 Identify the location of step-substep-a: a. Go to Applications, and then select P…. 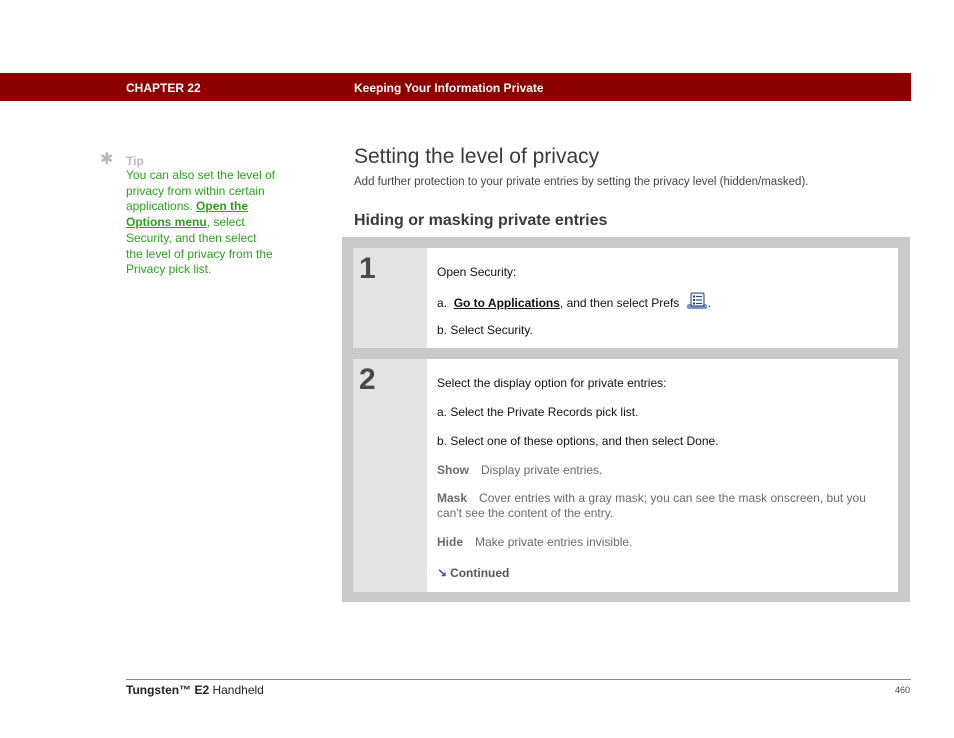
(574, 302).